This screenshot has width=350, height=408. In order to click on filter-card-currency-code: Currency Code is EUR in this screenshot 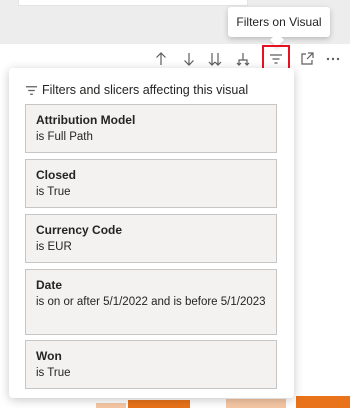, I will do `click(151, 238)`.